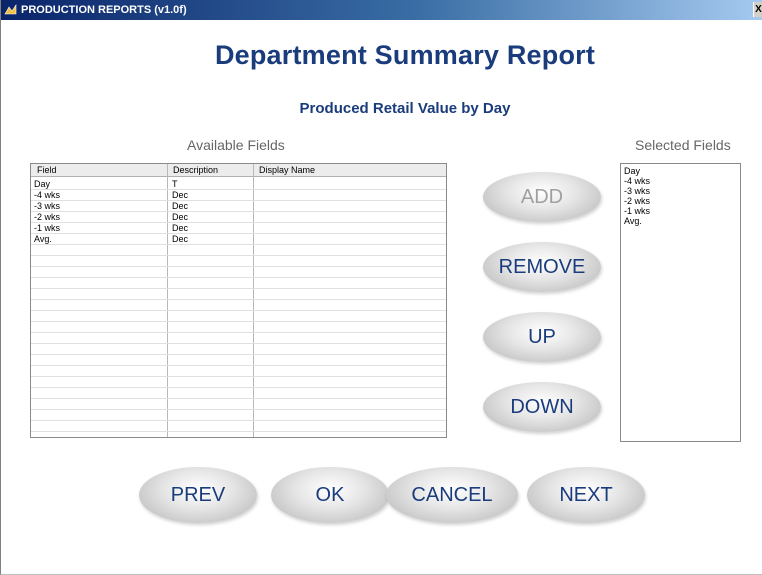  Describe the element at coordinates (104, 10) in the screenshot. I see `window-title: PRODUCTION REPORTS (v1.0f)` at that location.